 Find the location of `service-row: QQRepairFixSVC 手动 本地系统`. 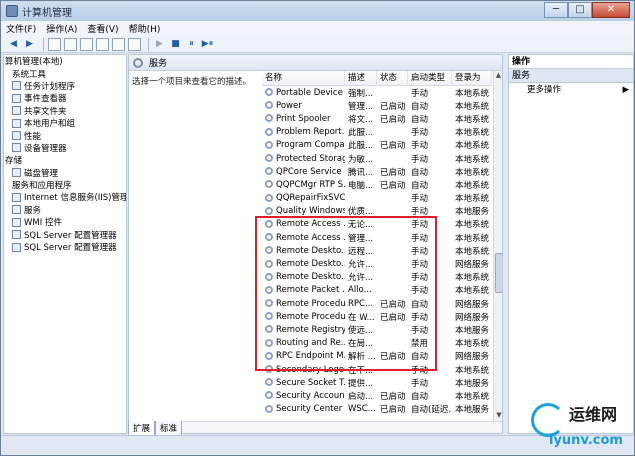

service-row: QQRepairFixSVC 手动 本地系统 is located at coordinates (377, 198).